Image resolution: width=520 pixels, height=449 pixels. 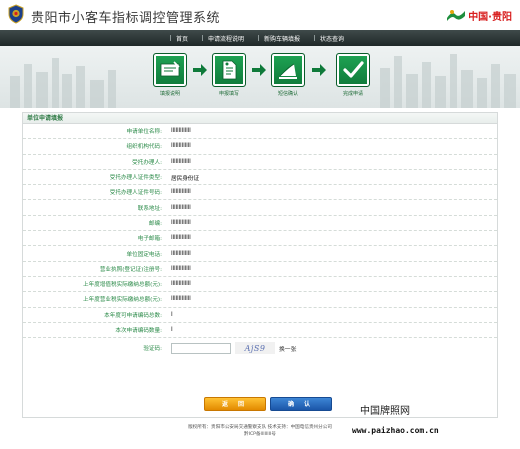 I want to click on step-label: 完成申请, so click(x=352, y=94).